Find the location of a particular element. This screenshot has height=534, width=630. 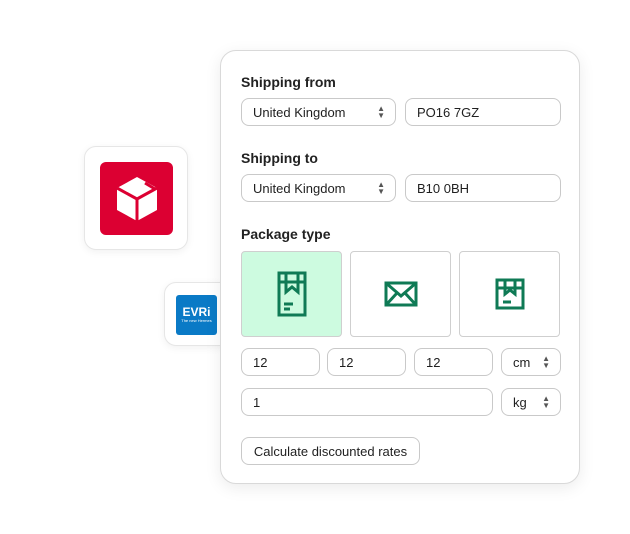

to-postcode-input: B10 0BH is located at coordinates (483, 188).